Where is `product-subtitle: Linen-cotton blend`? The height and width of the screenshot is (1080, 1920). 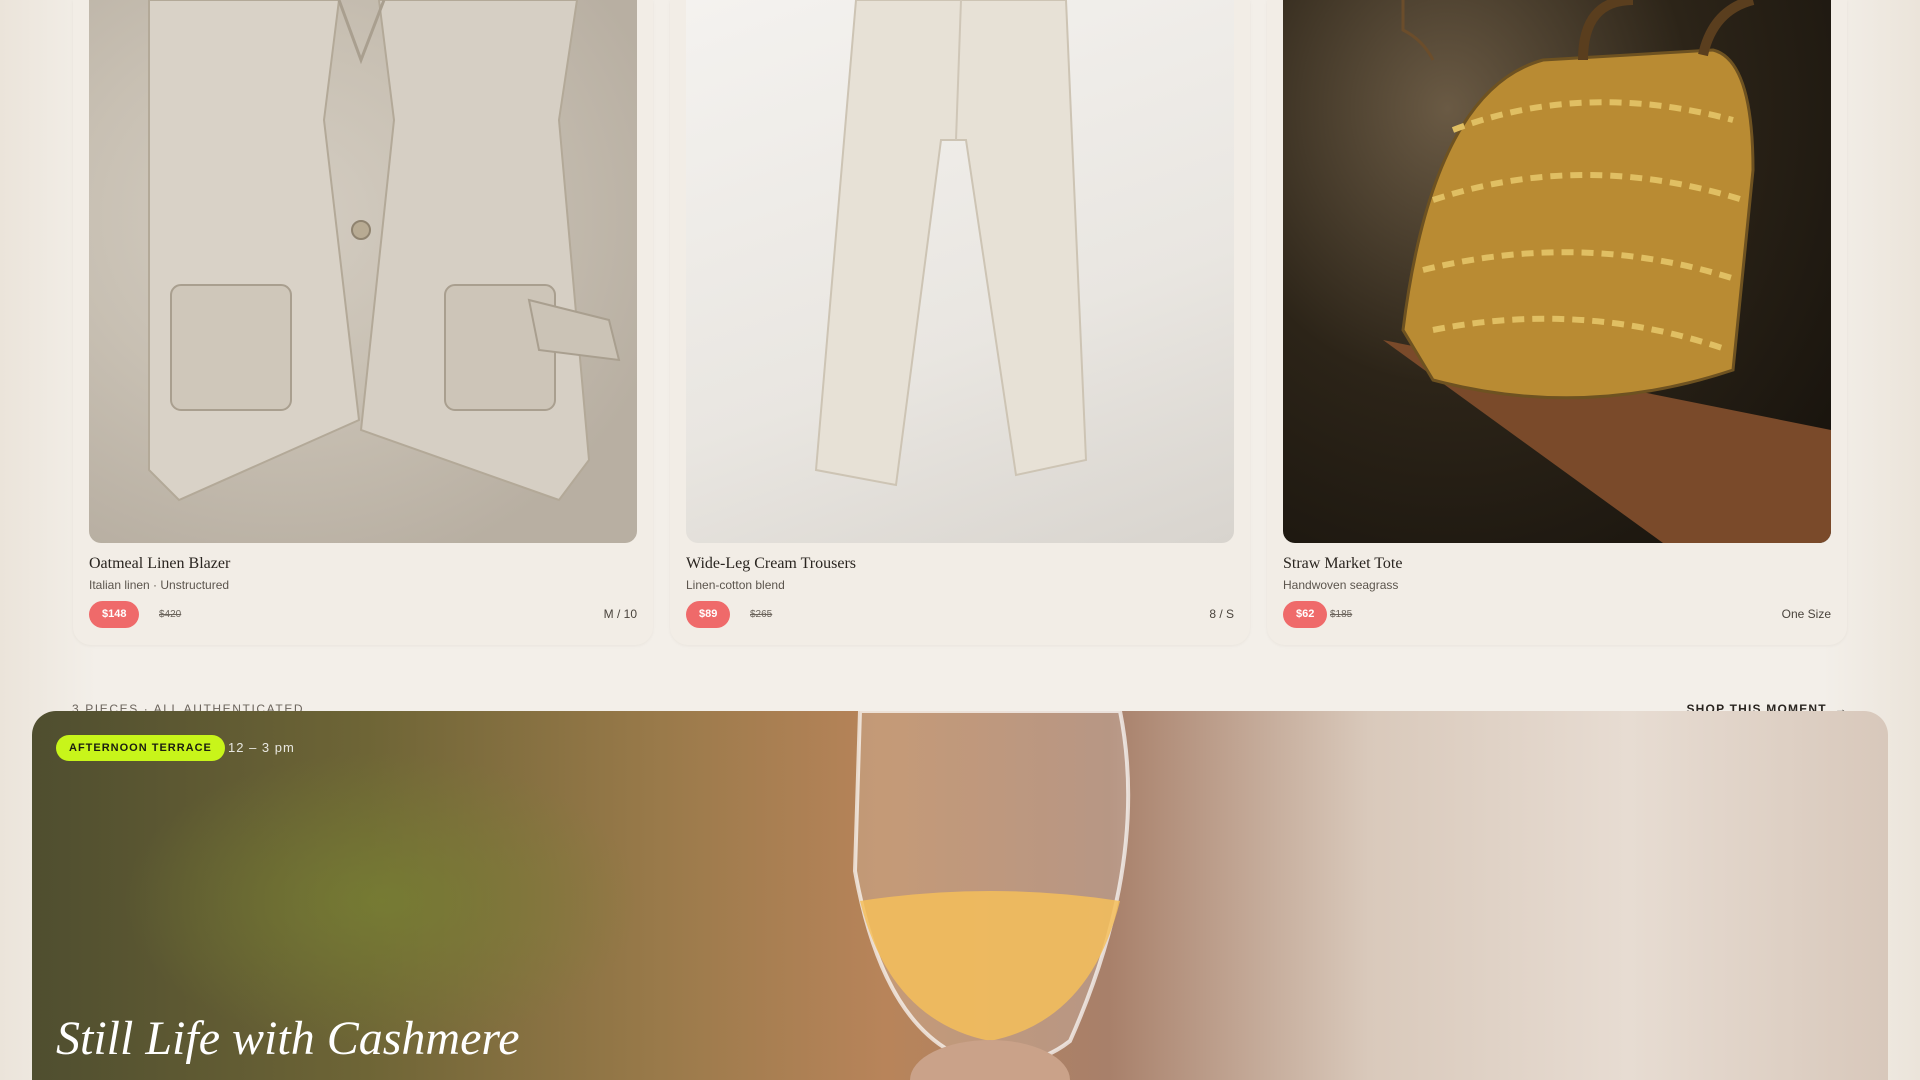
product-subtitle: Linen-cotton blend is located at coordinates (735, 585).